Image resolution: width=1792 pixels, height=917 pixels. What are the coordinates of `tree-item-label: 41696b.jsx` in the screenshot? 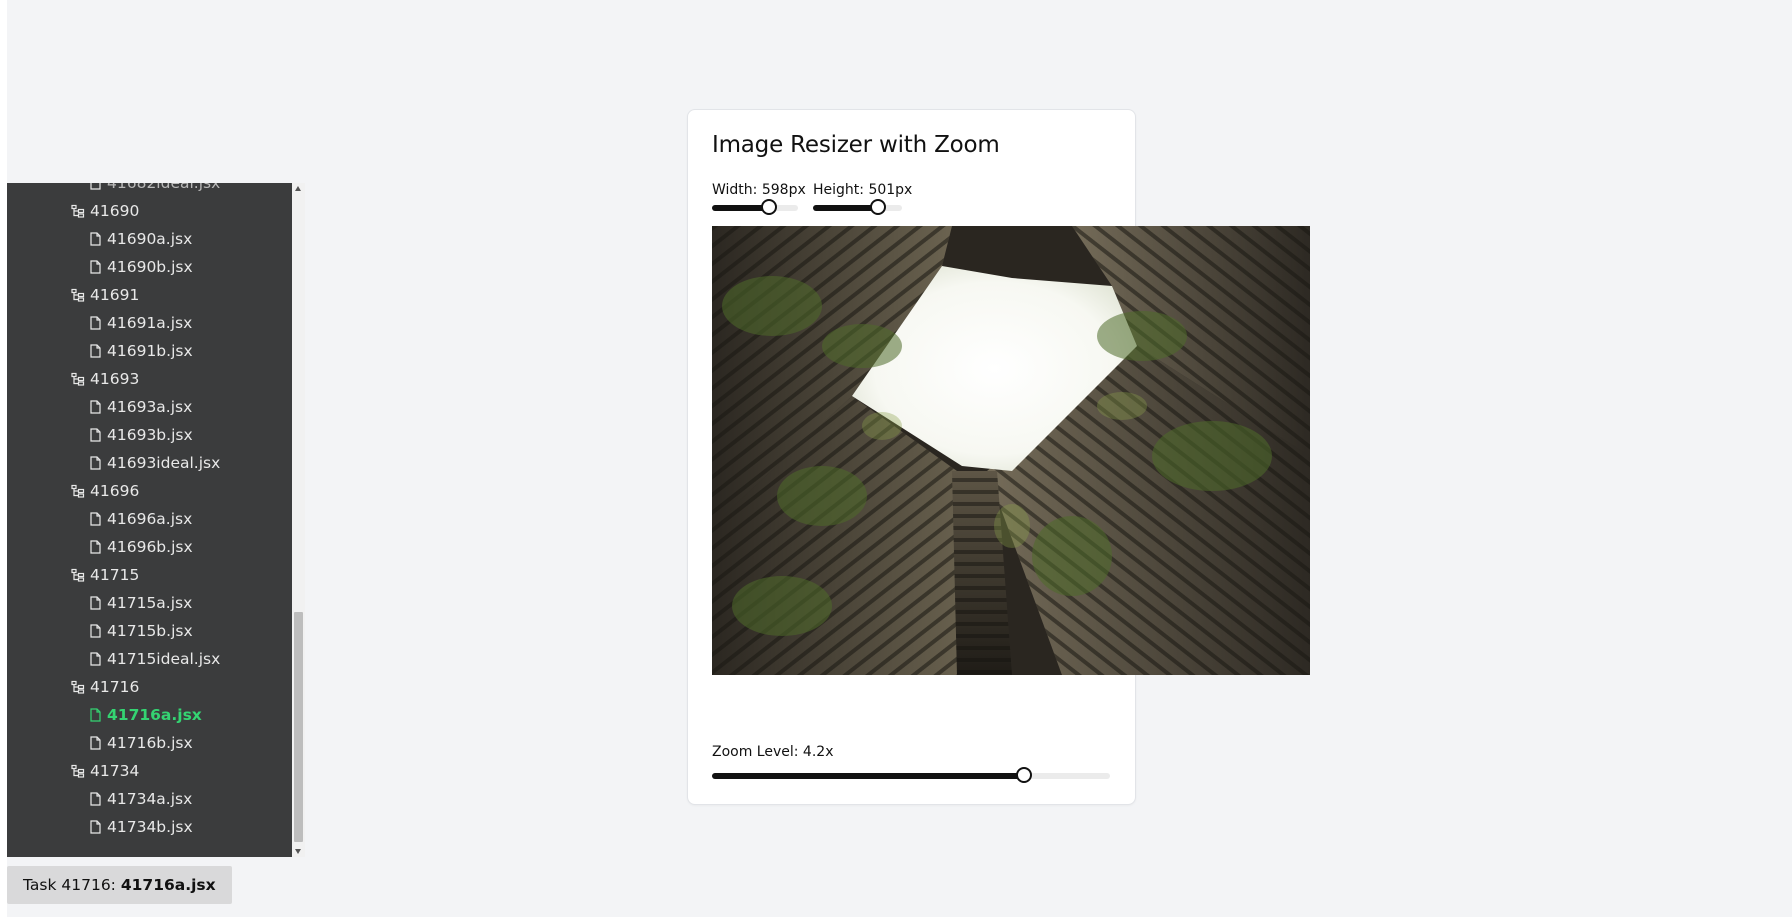 It's located at (150, 547).